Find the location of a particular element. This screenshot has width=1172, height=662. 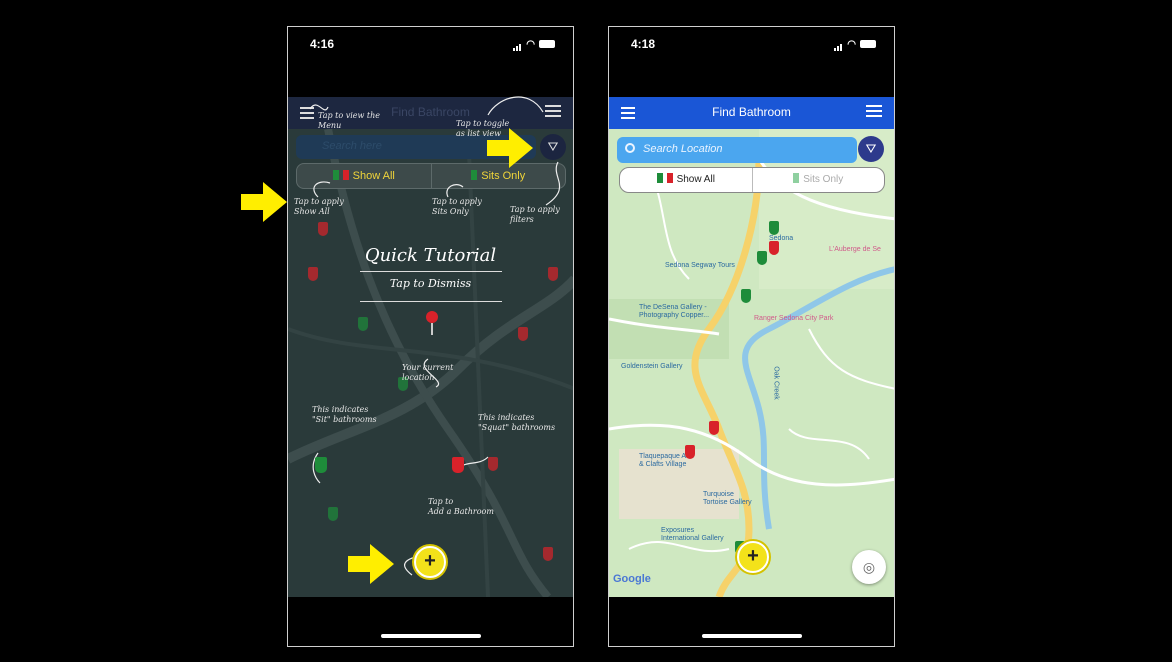

sits-only-toggle: Sits Only is located at coordinates (818, 180).